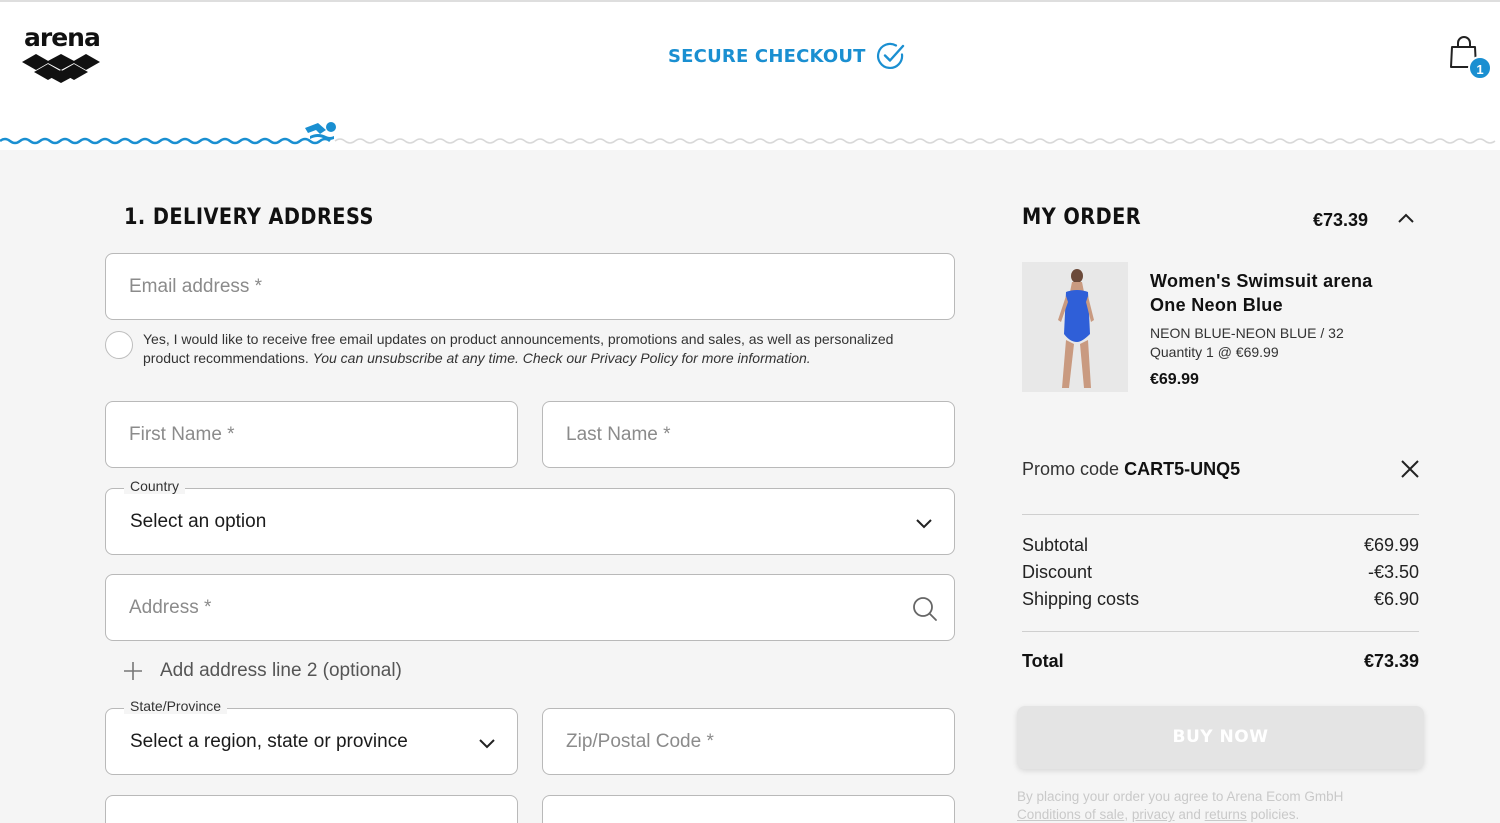  Describe the element at coordinates (748, 133) in the screenshot. I see `progress-wave` at that location.